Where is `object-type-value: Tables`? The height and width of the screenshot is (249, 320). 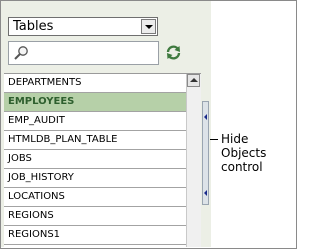
object-type-value: Tables is located at coordinates (33, 26).